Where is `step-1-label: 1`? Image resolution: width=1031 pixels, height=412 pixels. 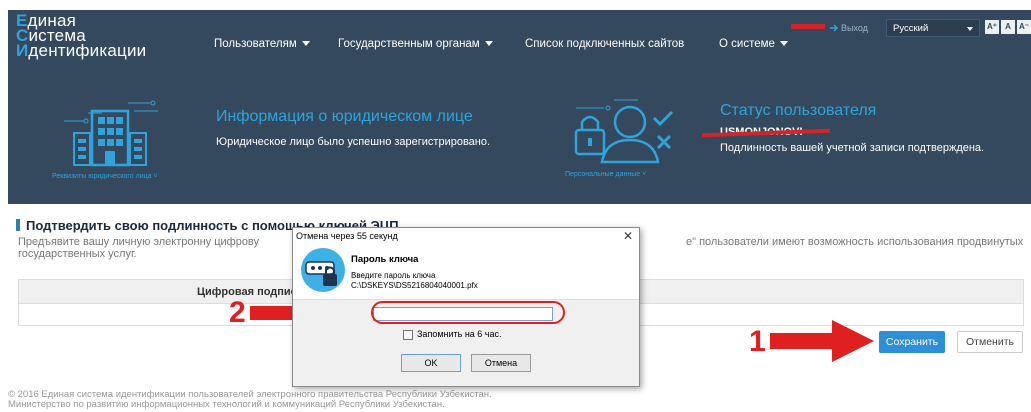
step-1-label: 1 is located at coordinates (757, 341).